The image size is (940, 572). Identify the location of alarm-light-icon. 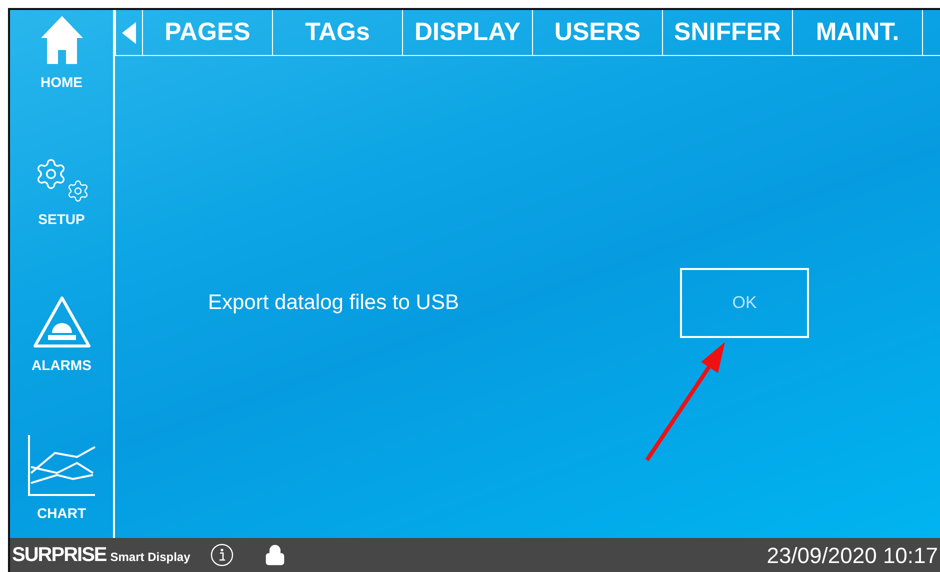
(62, 322).